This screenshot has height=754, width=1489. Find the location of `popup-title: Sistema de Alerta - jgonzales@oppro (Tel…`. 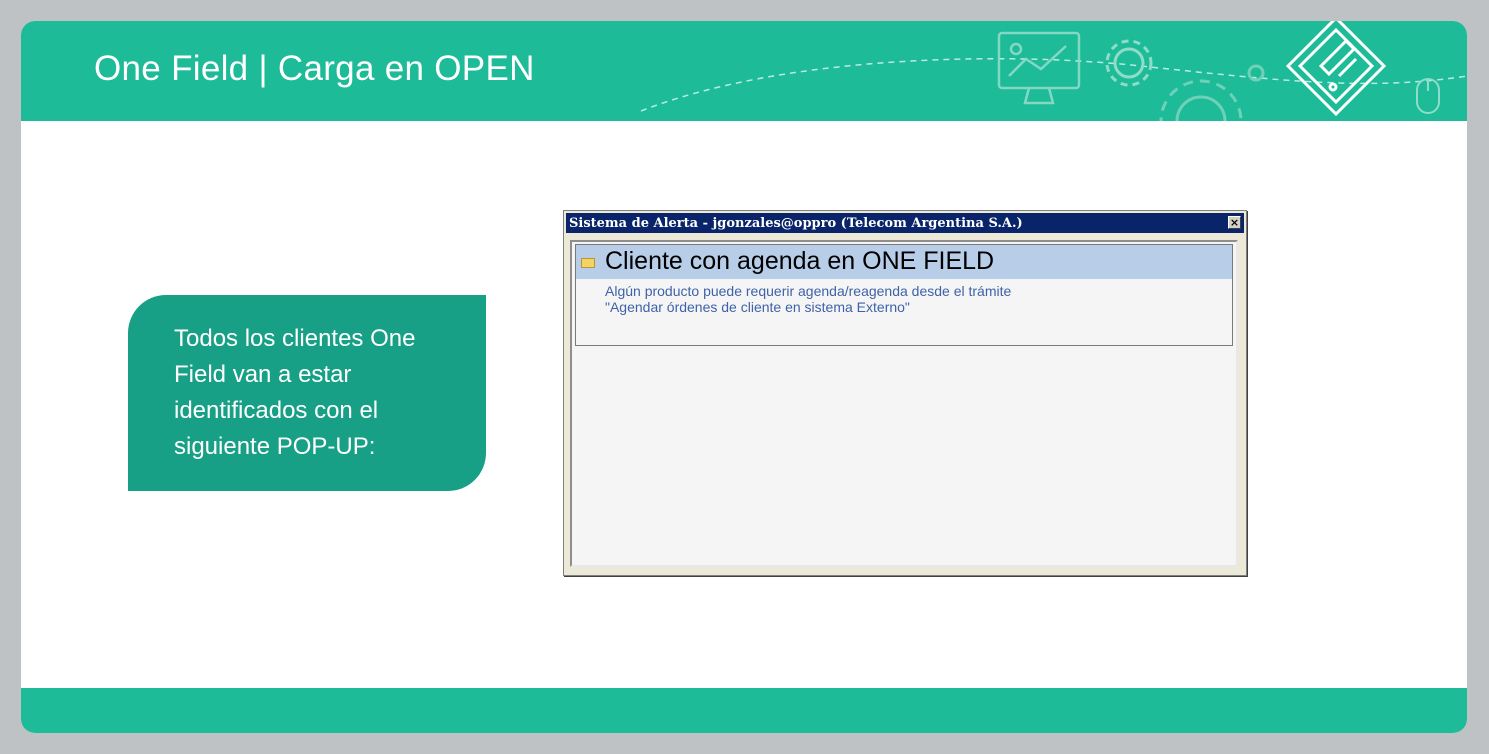

popup-title: Sistema de Alerta - jgonzales@oppro (Tel… is located at coordinates (796, 223).